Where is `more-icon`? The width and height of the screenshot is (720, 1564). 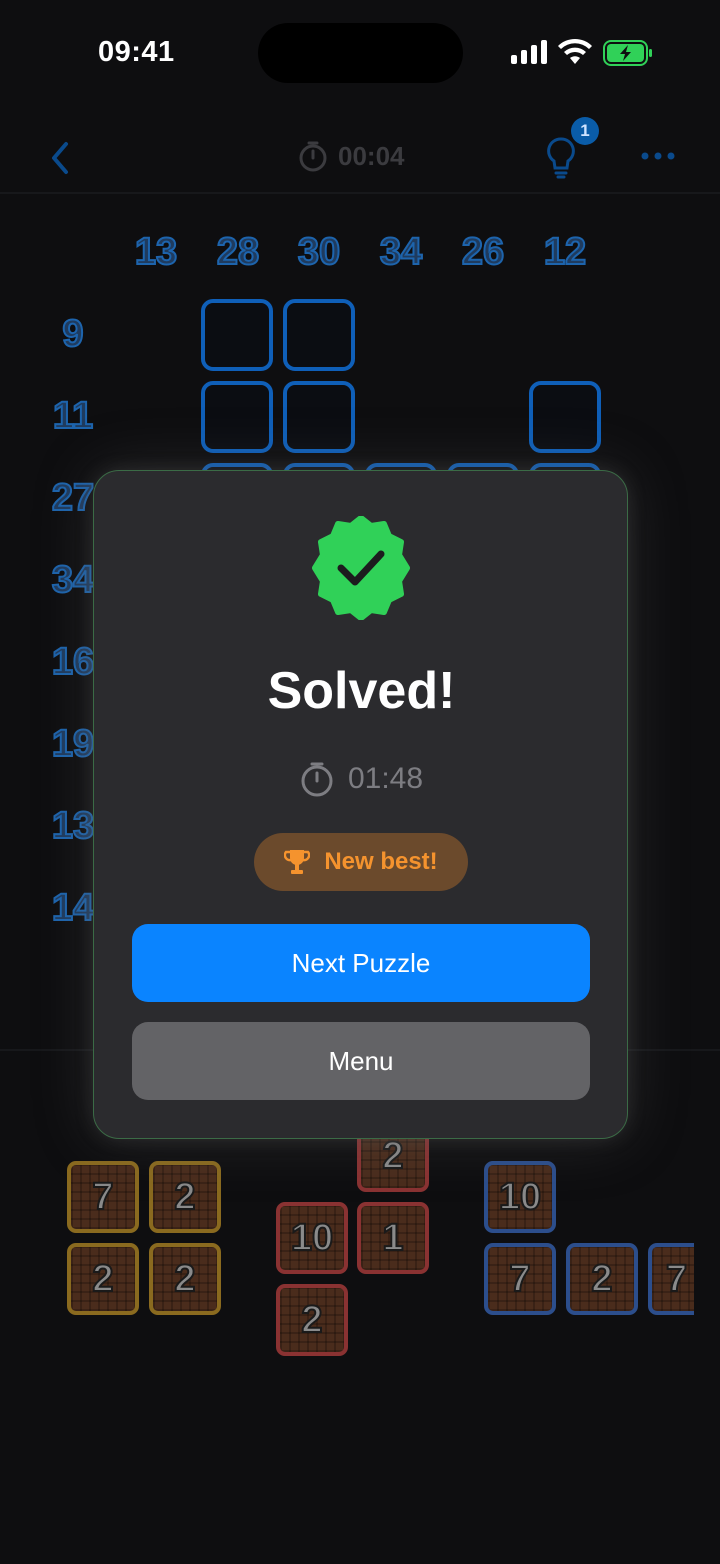 more-icon is located at coordinates (658, 156).